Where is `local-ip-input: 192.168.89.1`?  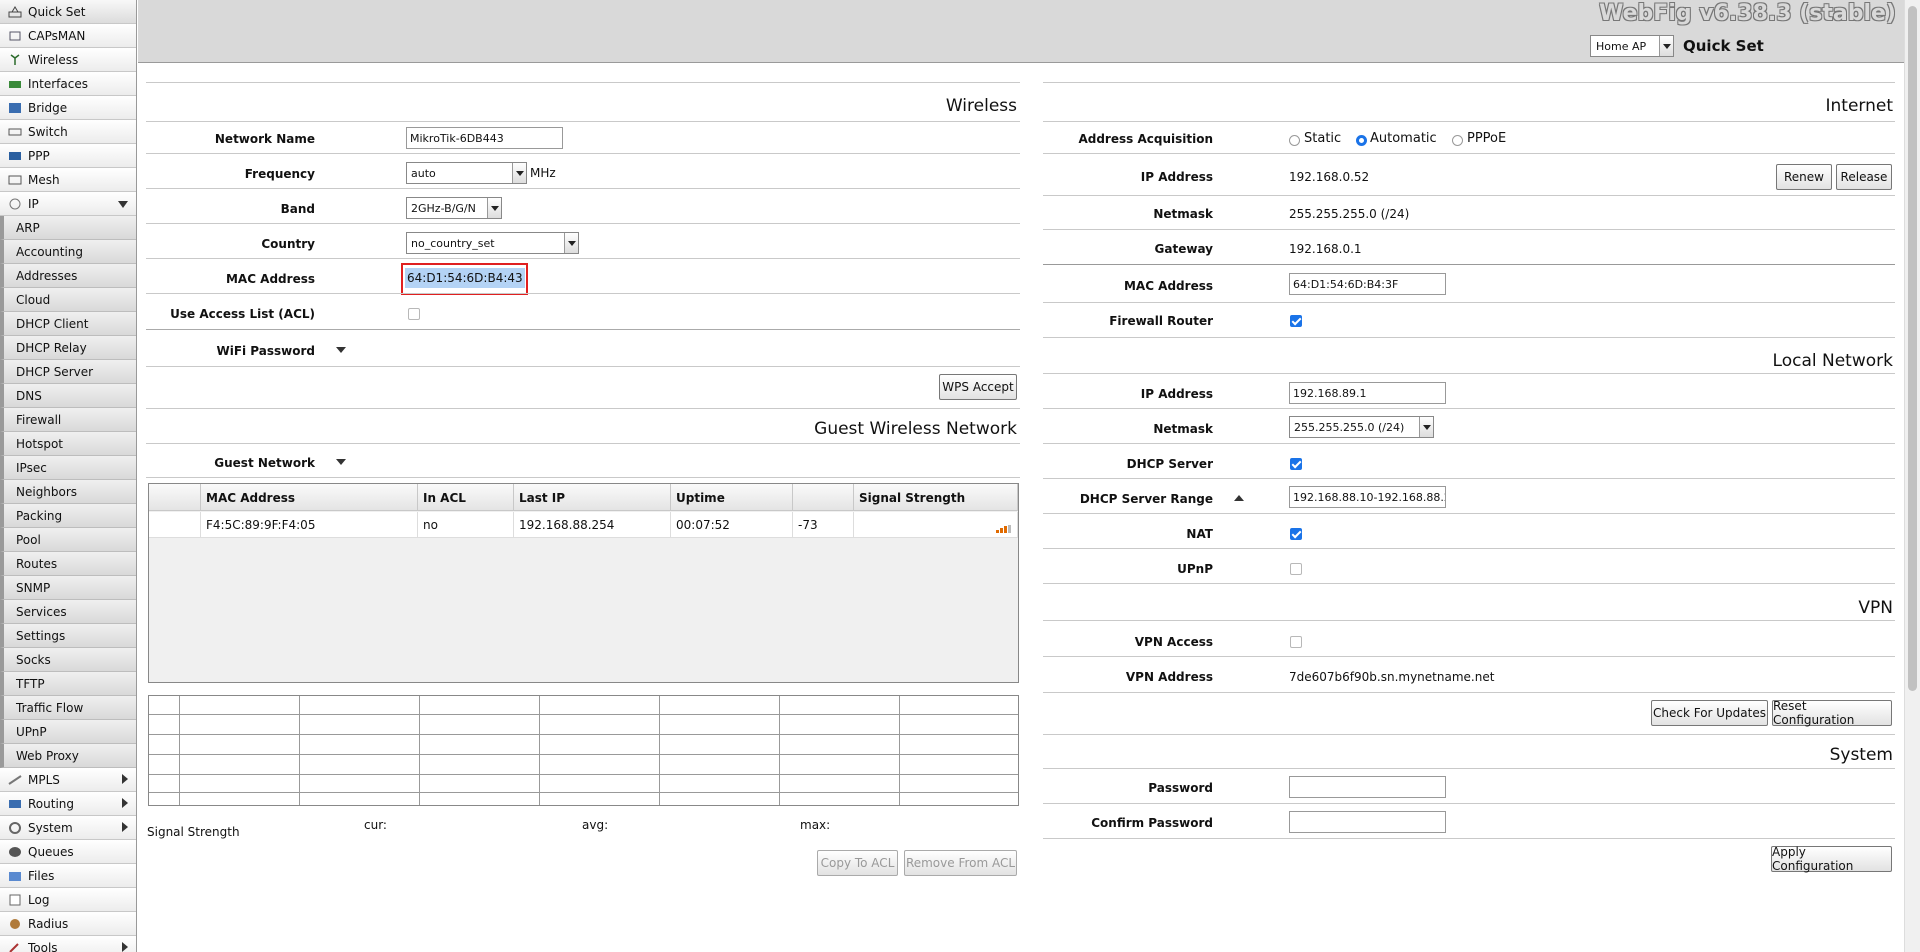 local-ip-input: 192.168.89.1 is located at coordinates (1367, 393).